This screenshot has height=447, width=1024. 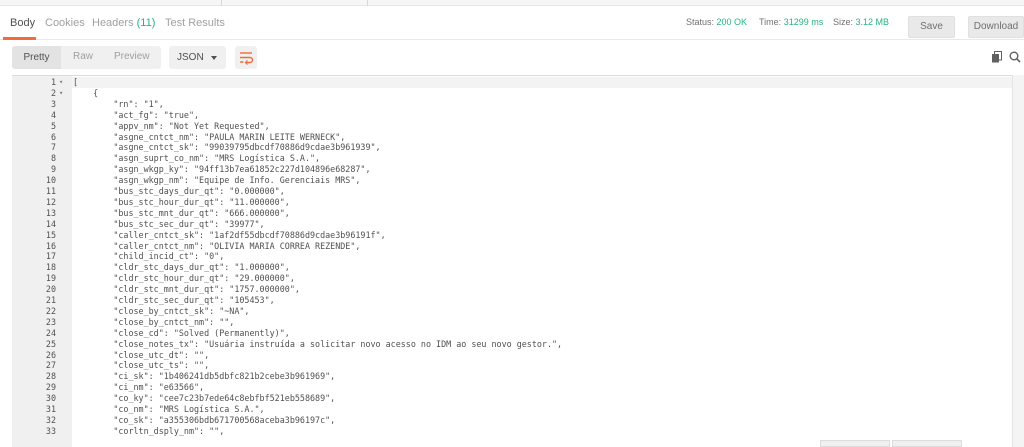 What do you see at coordinates (22, 23) in the screenshot?
I see `tab-body: Body` at bounding box center [22, 23].